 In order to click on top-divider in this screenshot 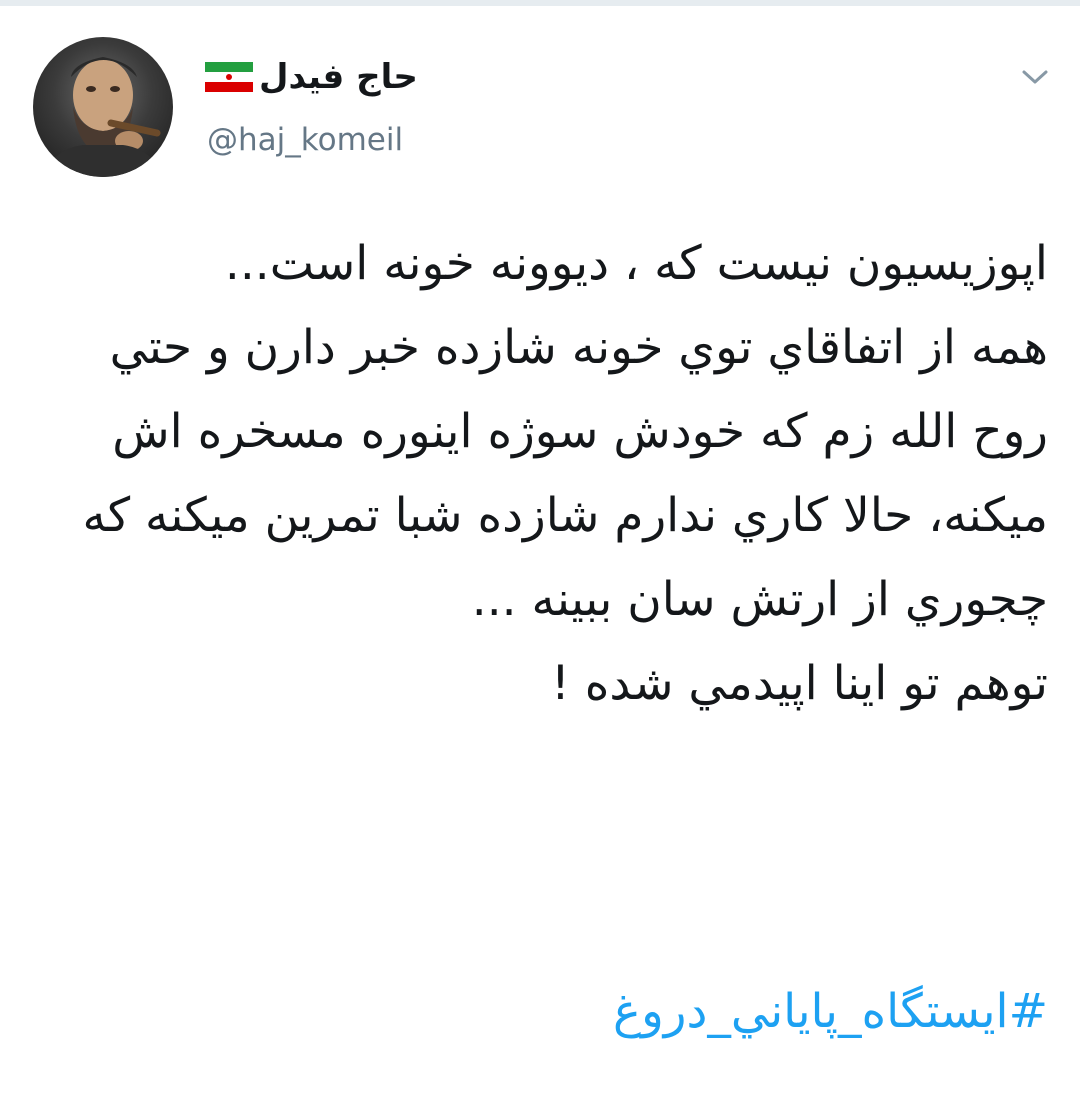, I will do `click(540, 3)`.